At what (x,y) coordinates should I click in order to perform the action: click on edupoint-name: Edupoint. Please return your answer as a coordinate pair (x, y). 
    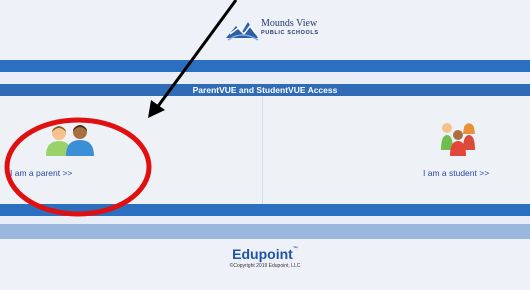
    Looking at the image, I should click on (262, 254).